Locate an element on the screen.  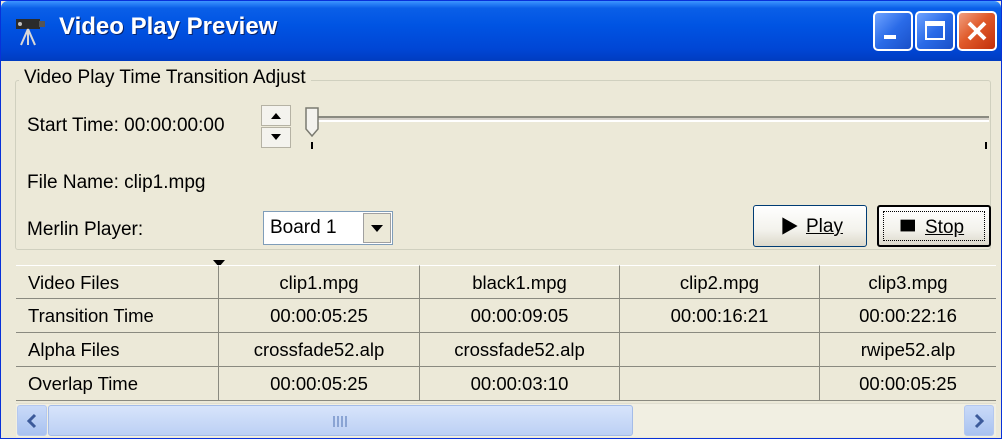
chevron-down-icon is located at coordinates (377, 228).